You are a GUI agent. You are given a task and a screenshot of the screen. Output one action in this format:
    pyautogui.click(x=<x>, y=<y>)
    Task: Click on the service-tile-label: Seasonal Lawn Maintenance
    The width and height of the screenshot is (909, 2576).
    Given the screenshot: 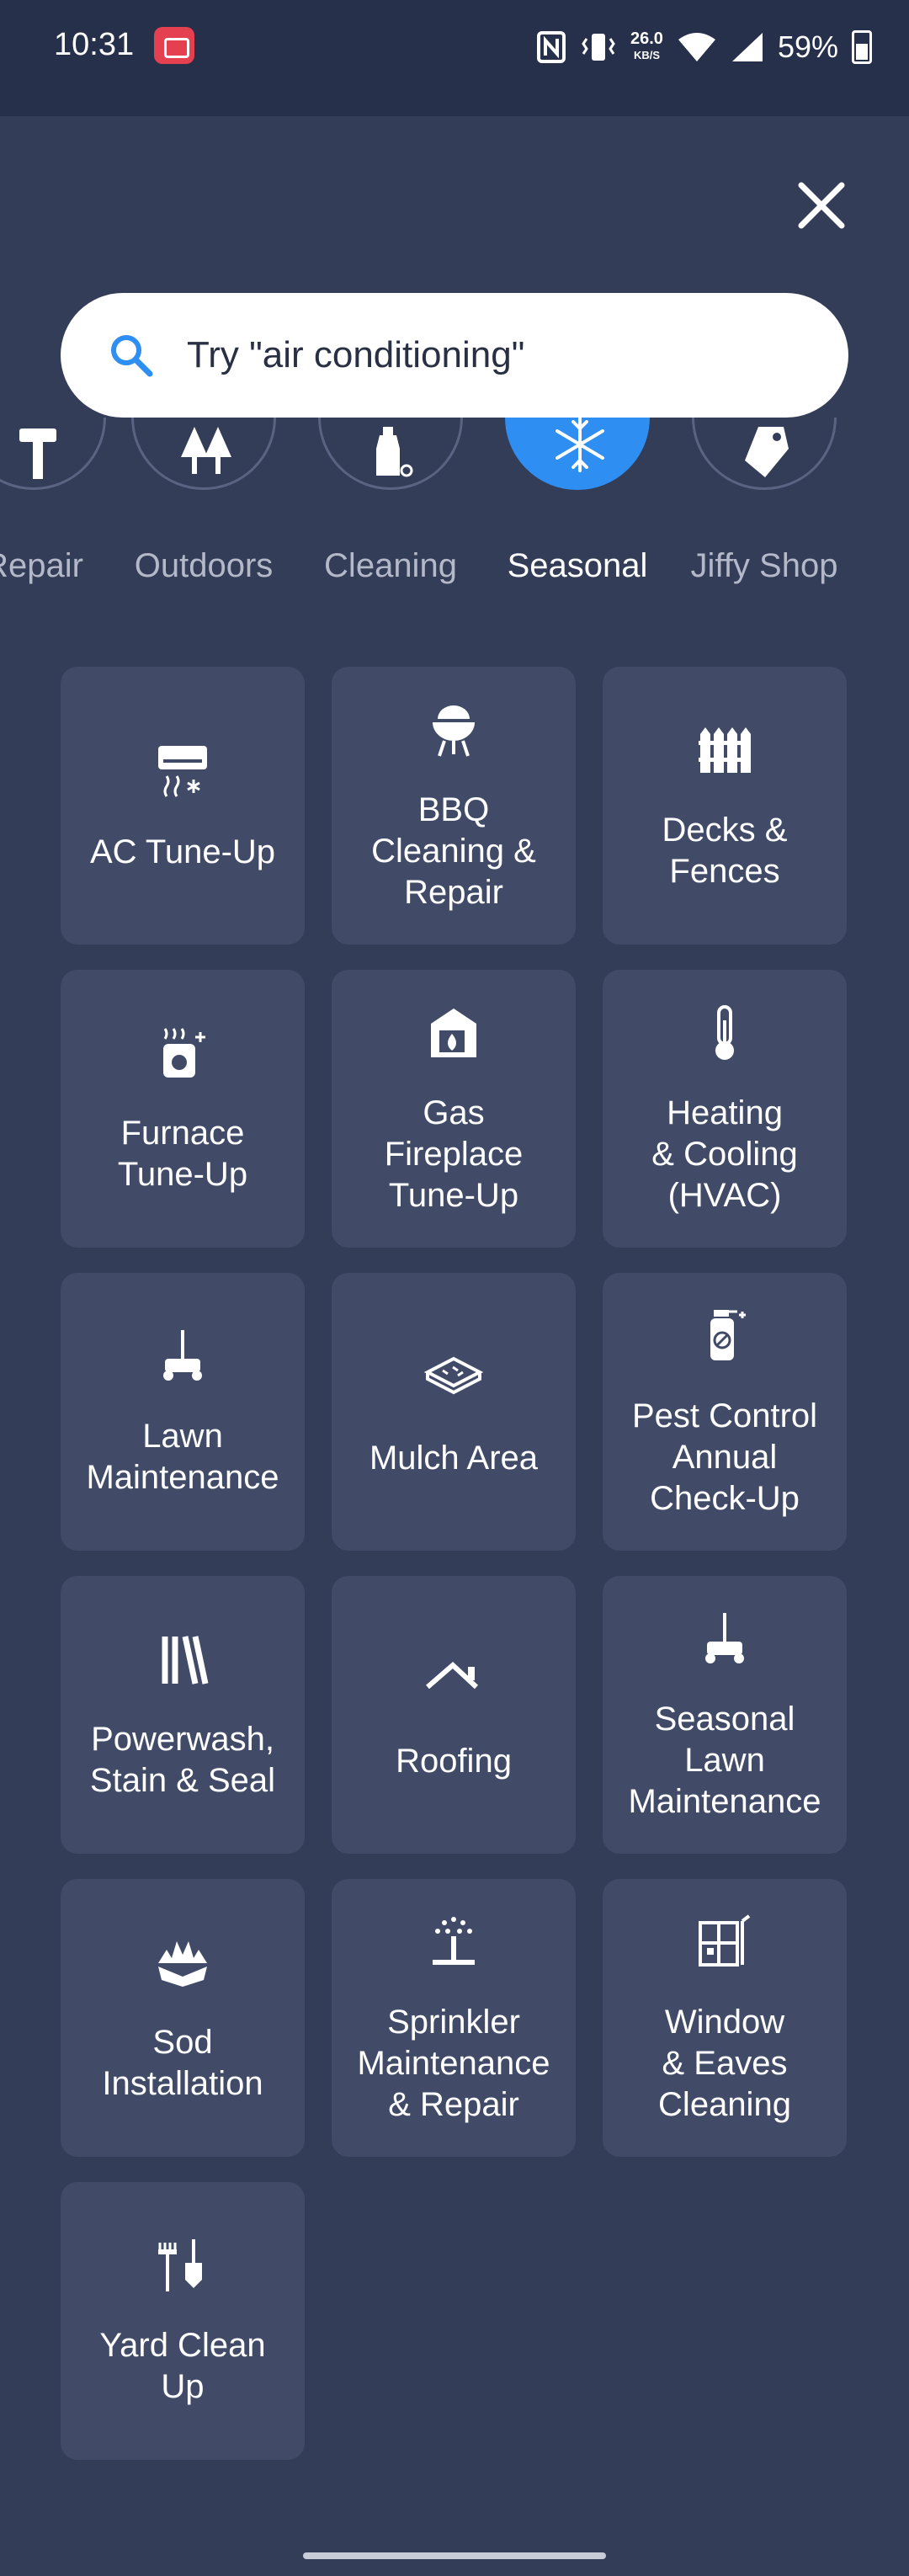 What is the action you would take?
    pyautogui.click(x=724, y=1760)
    